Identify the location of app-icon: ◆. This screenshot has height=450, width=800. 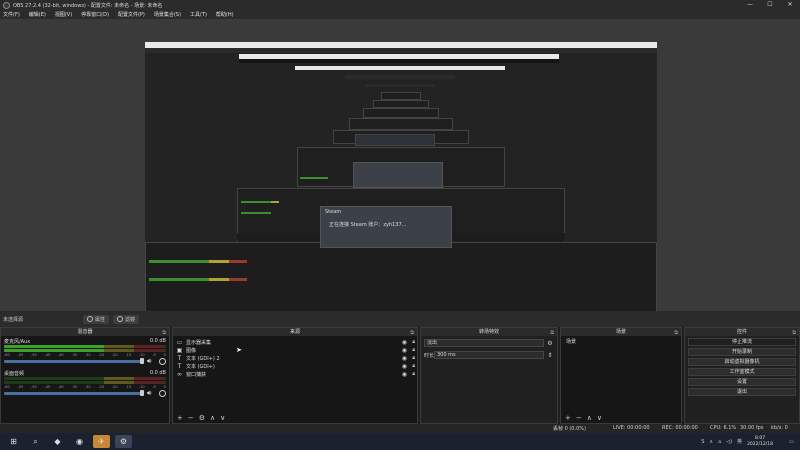
(57, 441).